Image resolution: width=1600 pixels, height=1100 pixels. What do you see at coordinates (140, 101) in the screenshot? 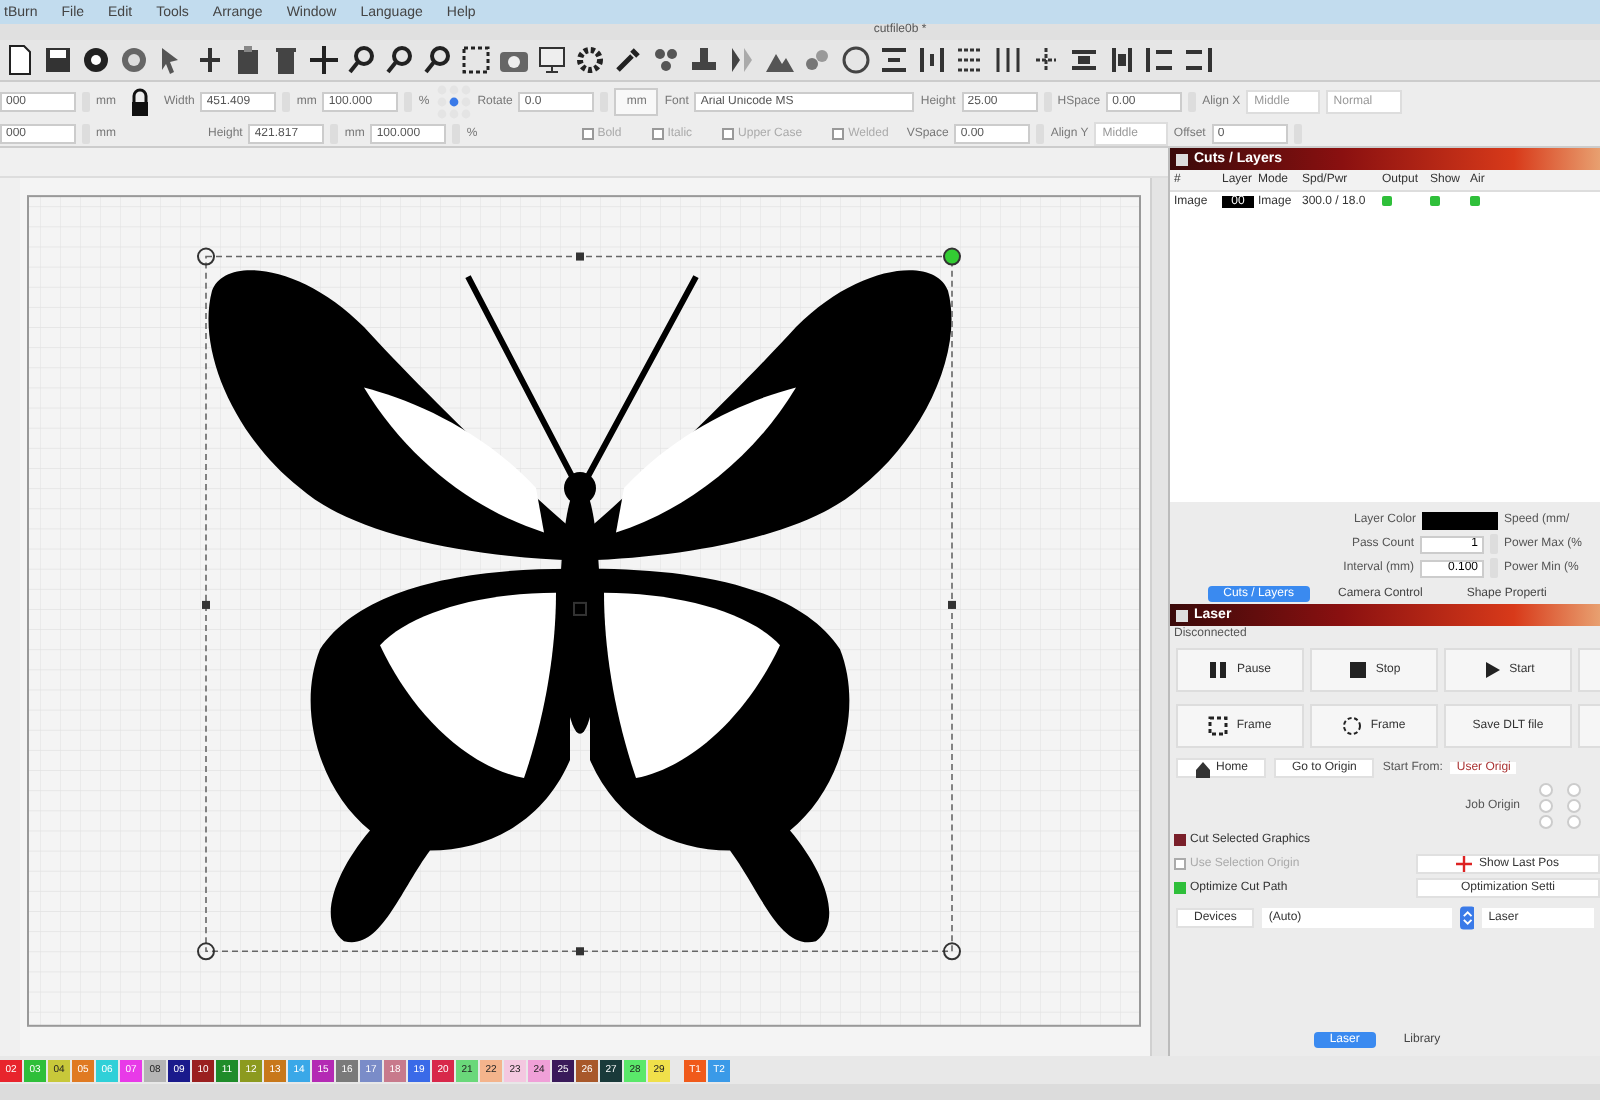
I see `lock-icon` at bounding box center [140, 101].